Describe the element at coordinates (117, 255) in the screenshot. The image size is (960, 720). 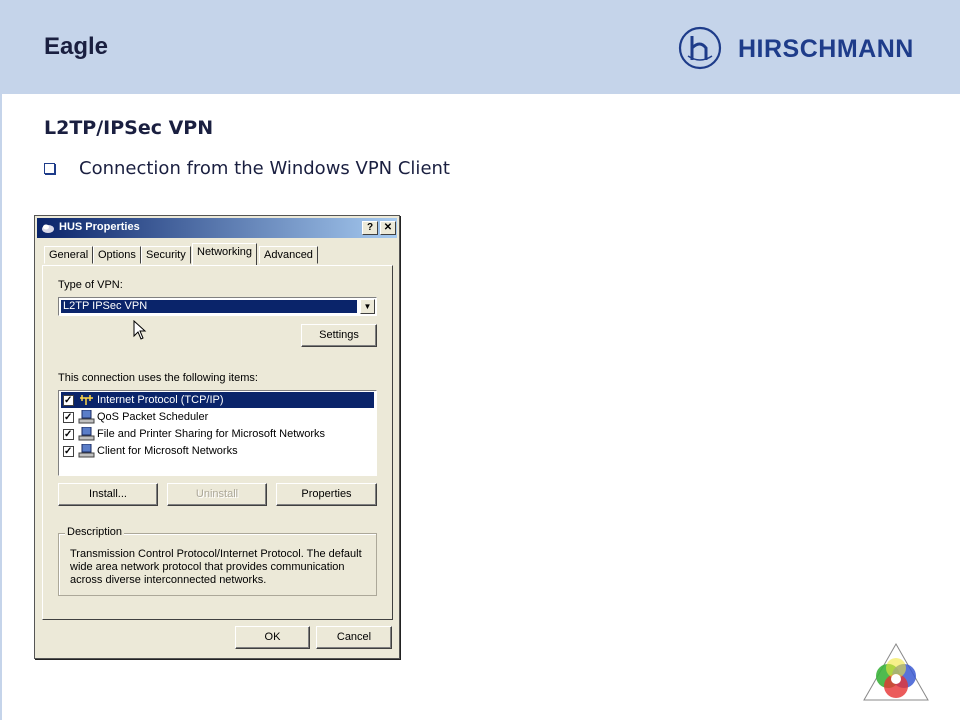
I see `tab-options: Options` at that location.